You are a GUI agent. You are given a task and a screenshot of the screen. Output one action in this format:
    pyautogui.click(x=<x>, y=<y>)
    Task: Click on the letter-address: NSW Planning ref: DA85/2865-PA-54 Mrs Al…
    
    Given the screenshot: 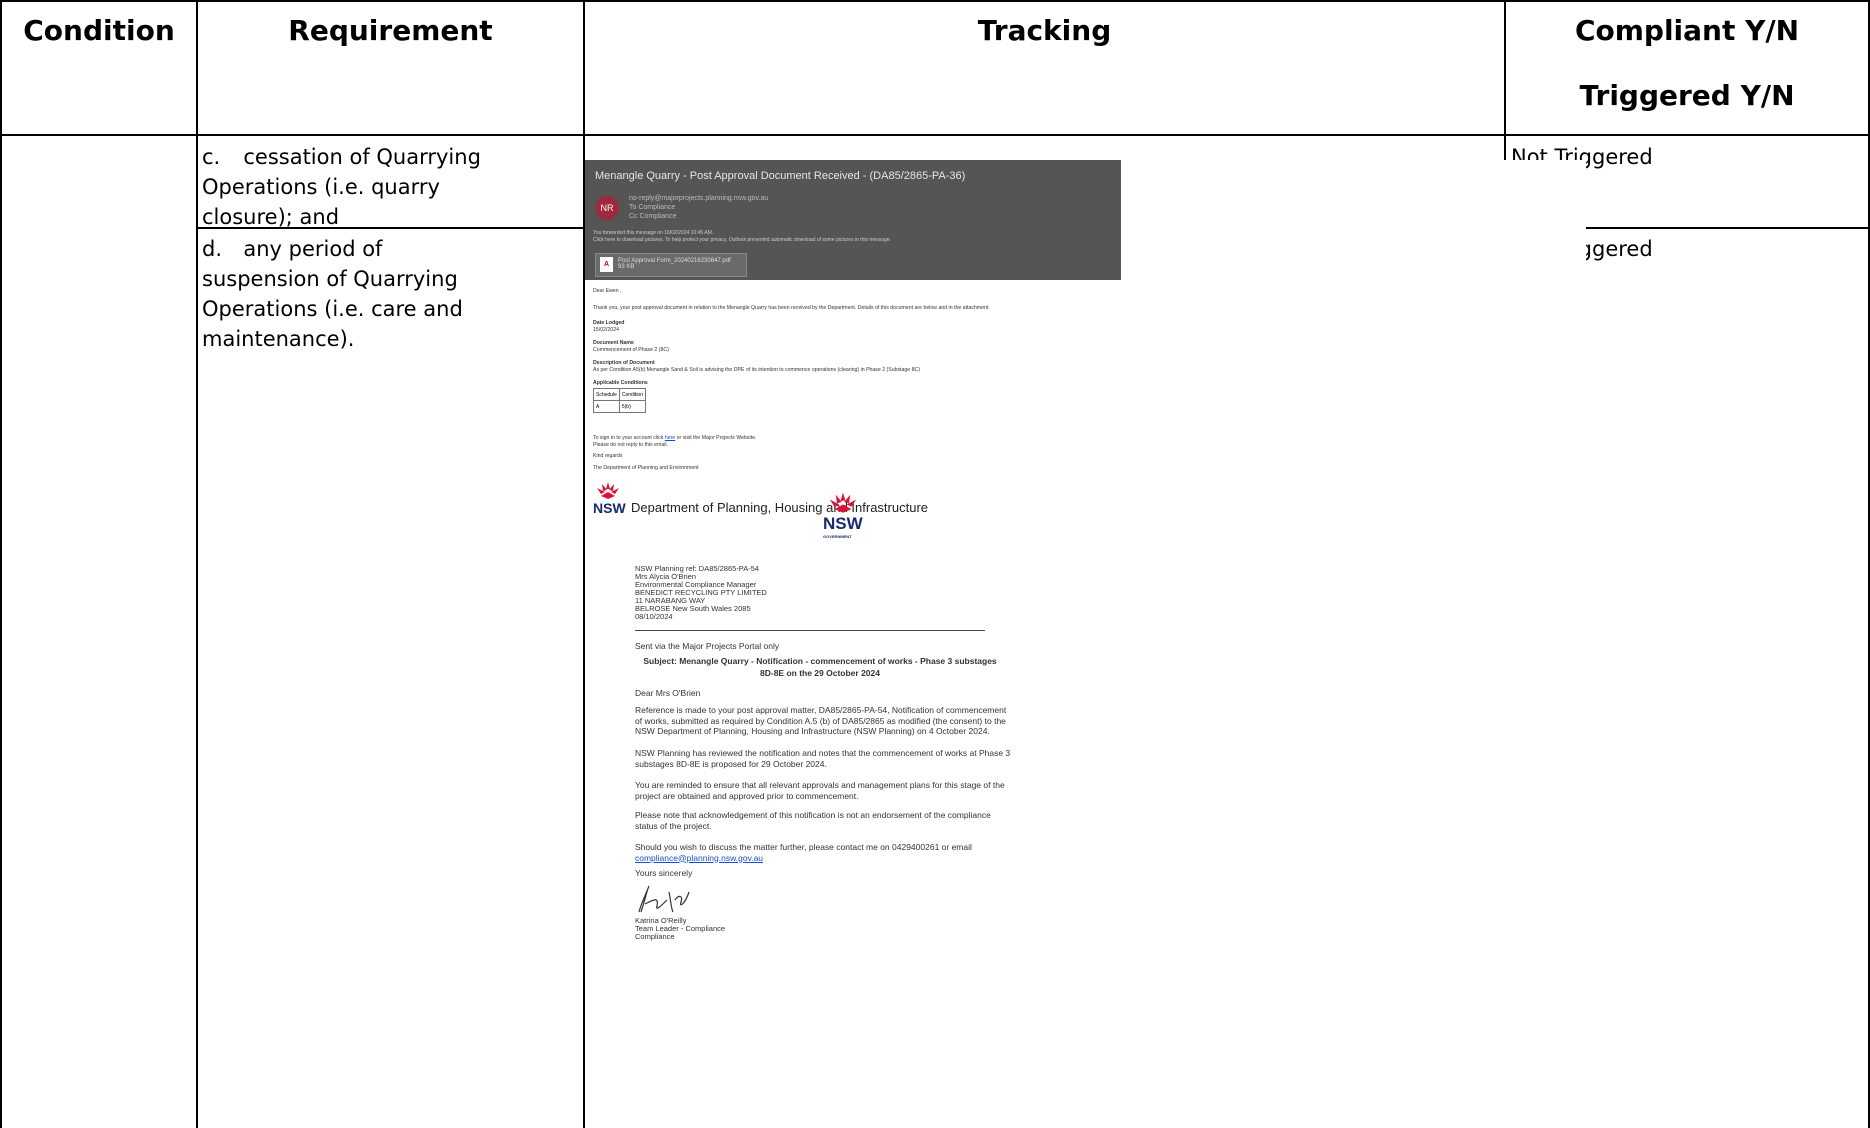 What is the action you would take?
    pyautogui.click(x=701, y=593)
    